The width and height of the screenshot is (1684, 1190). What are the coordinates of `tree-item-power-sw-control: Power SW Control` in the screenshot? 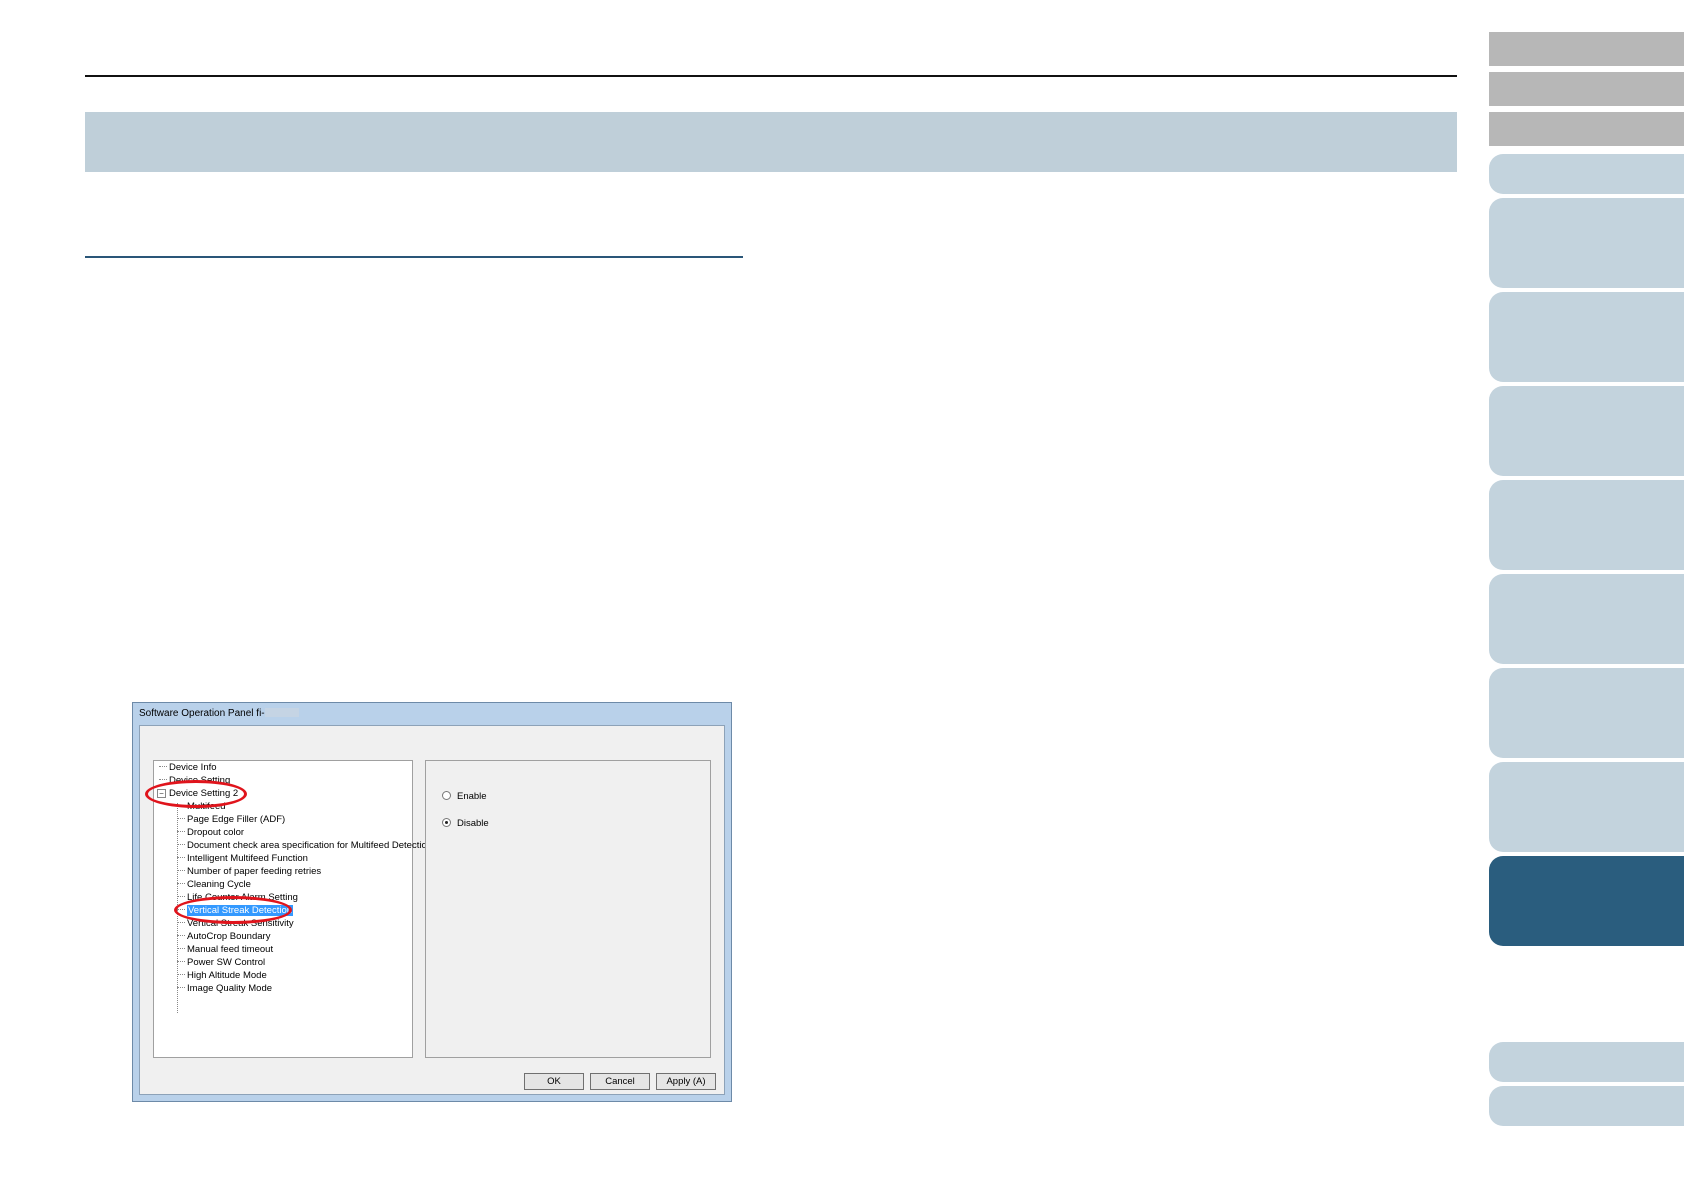 It's located at (221, 963).